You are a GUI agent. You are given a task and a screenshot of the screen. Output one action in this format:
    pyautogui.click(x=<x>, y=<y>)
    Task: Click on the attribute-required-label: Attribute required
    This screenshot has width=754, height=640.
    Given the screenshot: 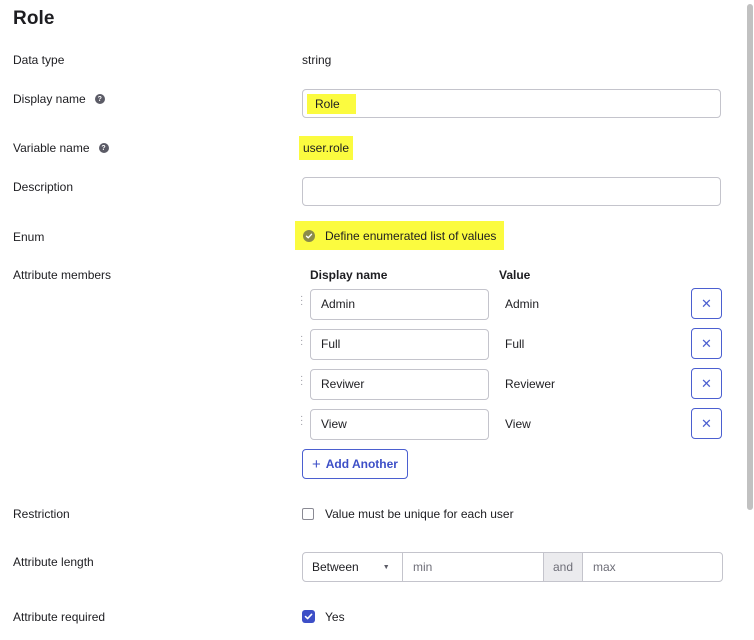 What is the action you would take?
    pyautogui.click(x=59, y=617)
    